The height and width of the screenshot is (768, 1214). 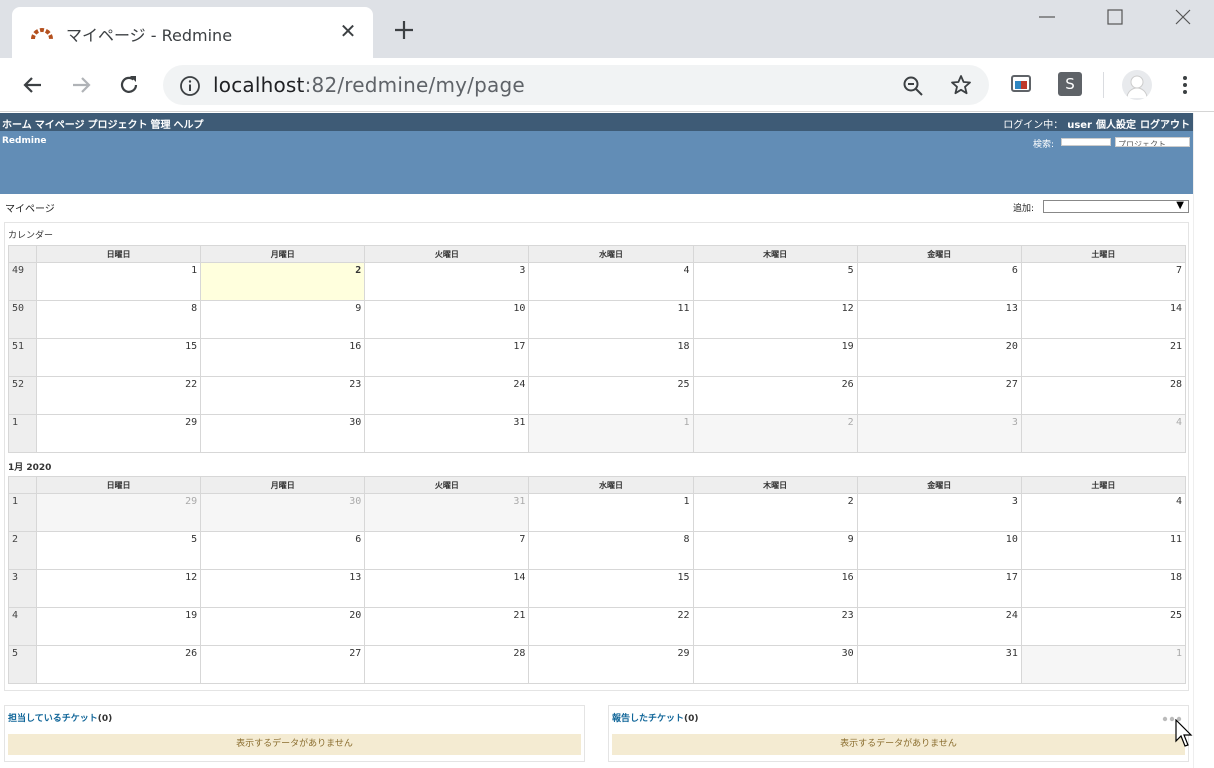 I want to click on profile-avatar, so click(x=1137, y=85).